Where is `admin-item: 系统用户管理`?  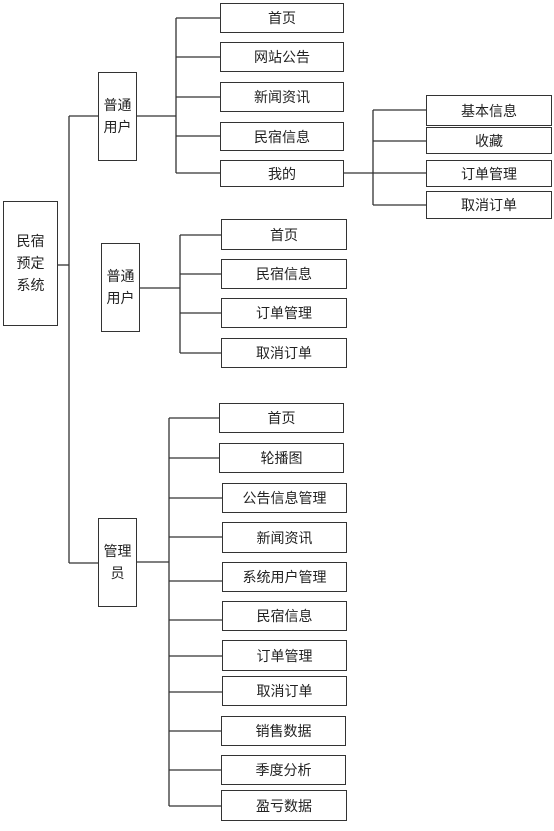 admin-item: 系统用户管理 is located at coordinates (284, 577).